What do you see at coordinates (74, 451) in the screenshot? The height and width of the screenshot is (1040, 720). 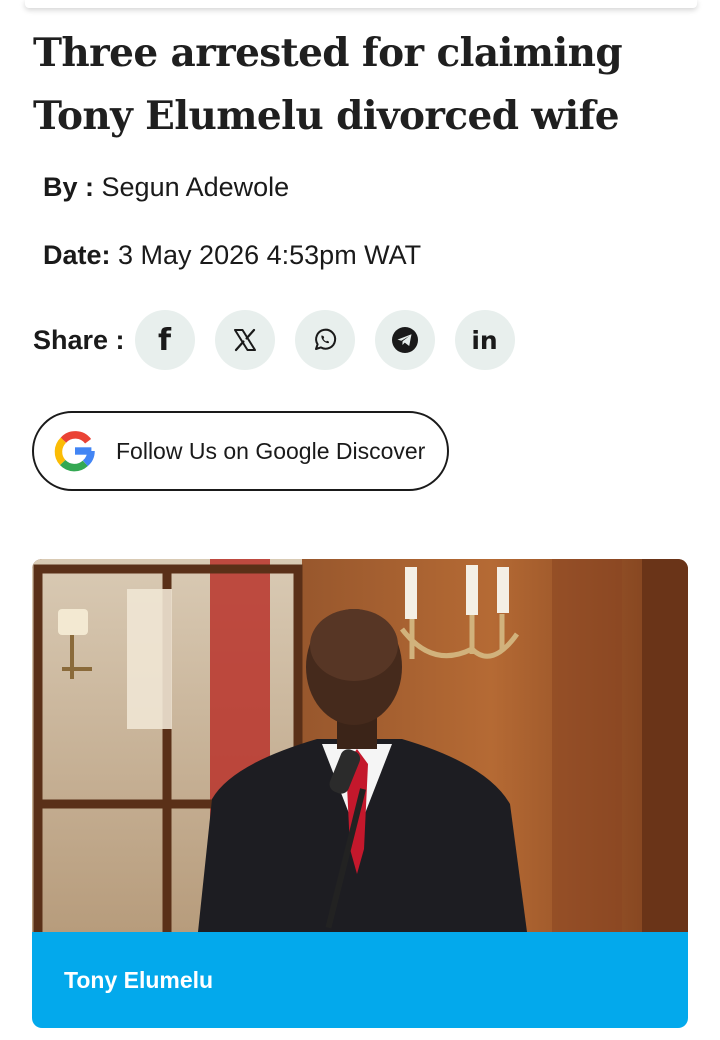 I see `google-icon` at bounding box center [74, 451].